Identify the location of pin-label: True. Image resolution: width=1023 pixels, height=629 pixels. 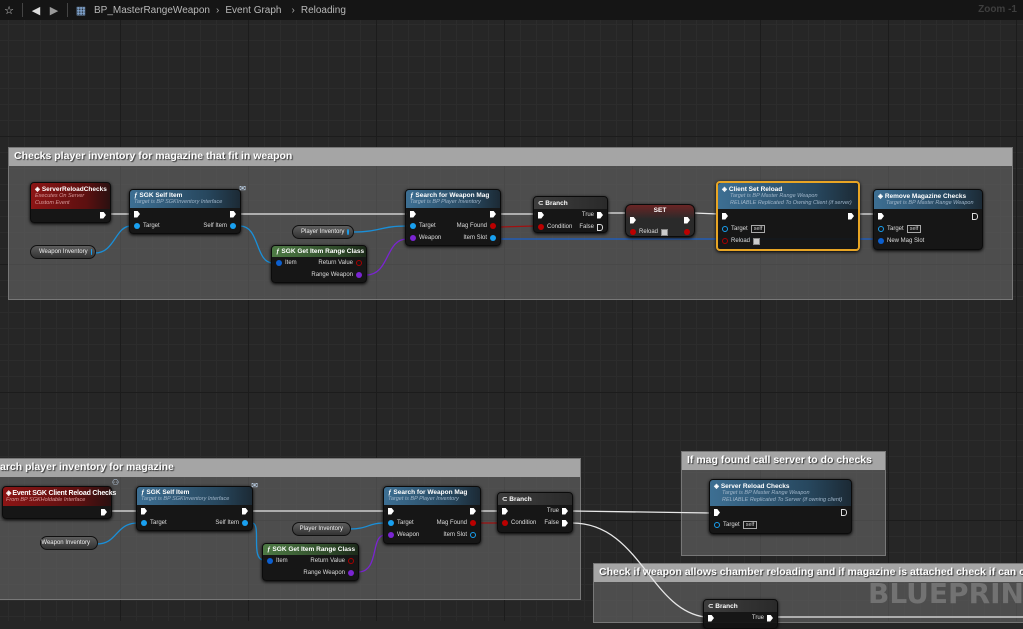
(553, 511).